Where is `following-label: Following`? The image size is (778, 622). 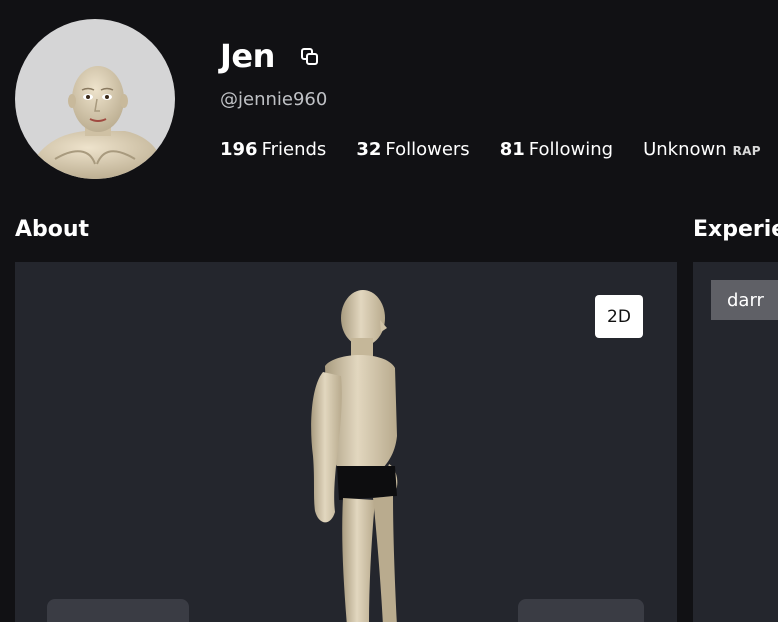 following-label: Following is located at coordinates (571, 149).